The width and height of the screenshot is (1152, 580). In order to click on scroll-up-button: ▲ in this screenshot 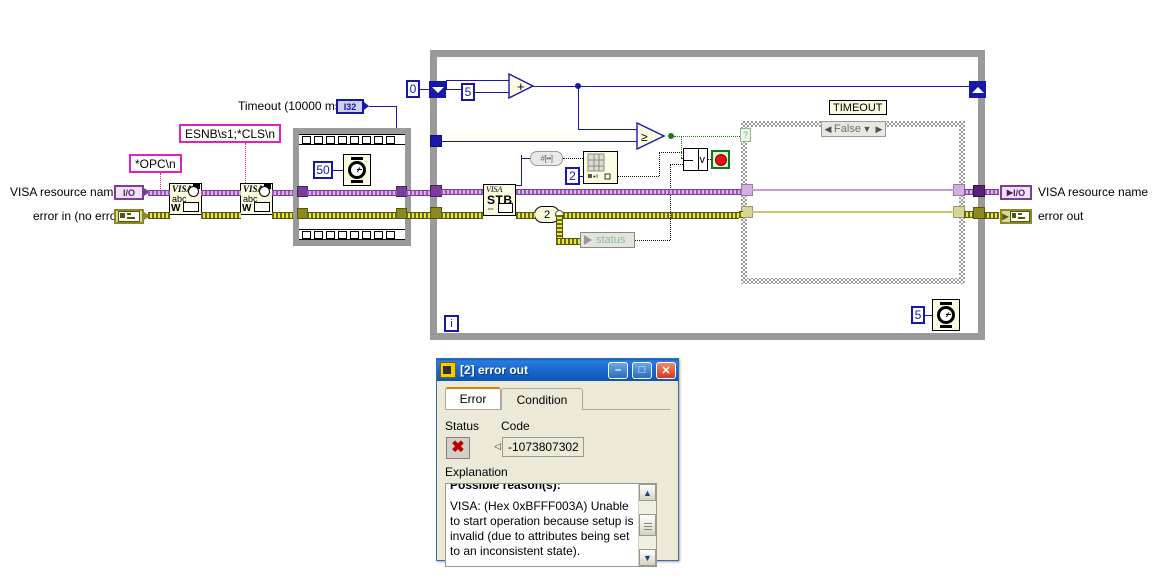, I will do `click(647, 492)`.